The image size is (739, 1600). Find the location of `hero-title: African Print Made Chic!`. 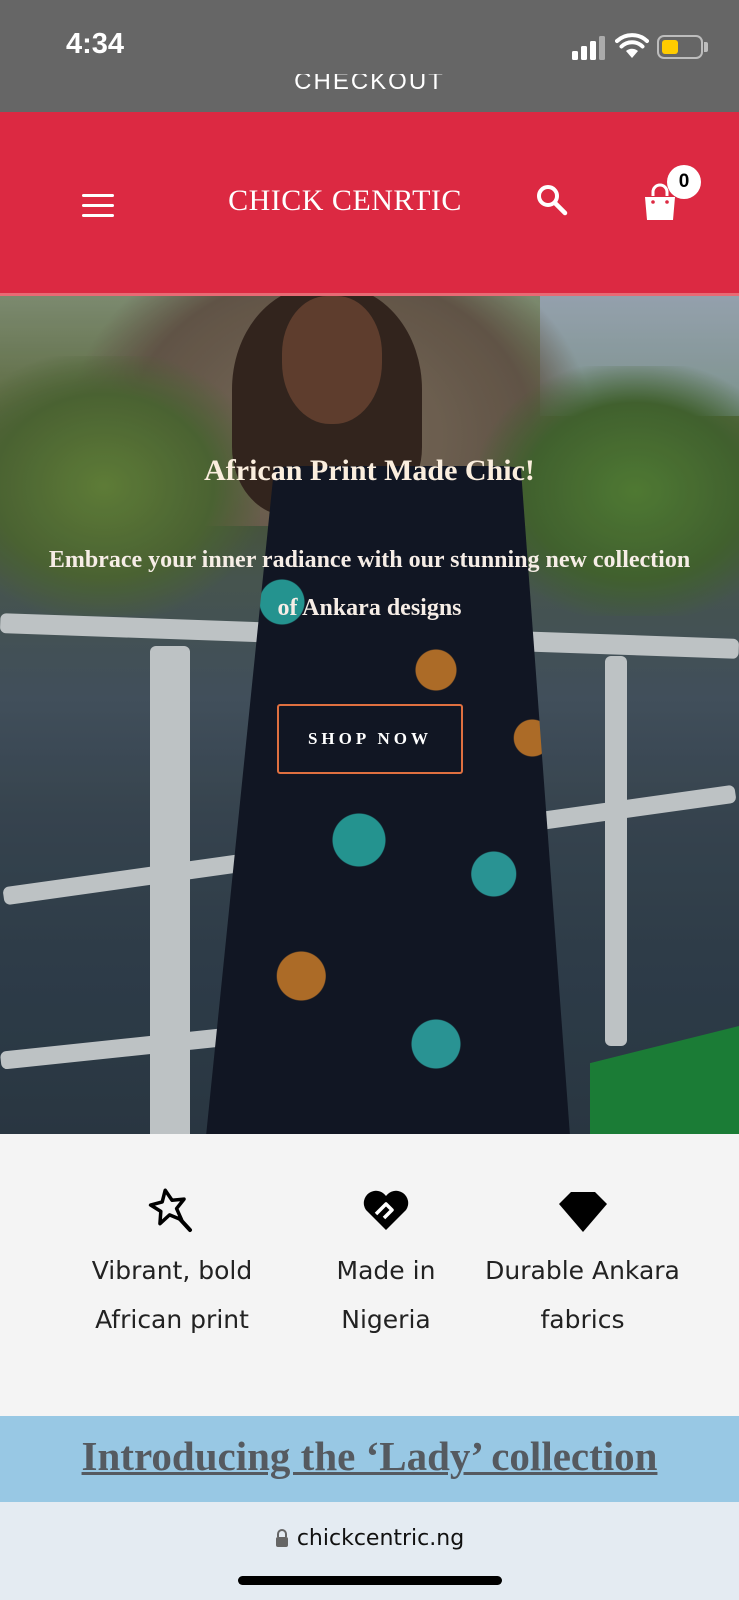

hero-title: African Print Made Chic! is located at coordinates (369, 470).